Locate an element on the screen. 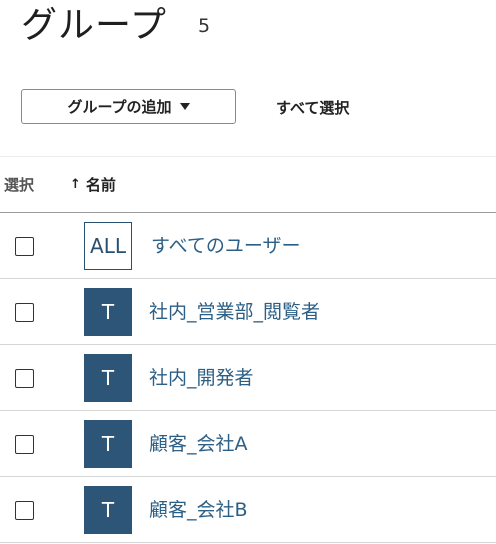 This screenshot has width=496, height=544. group-name-link: すべてのユーザー is located at coordinates (226, 246).